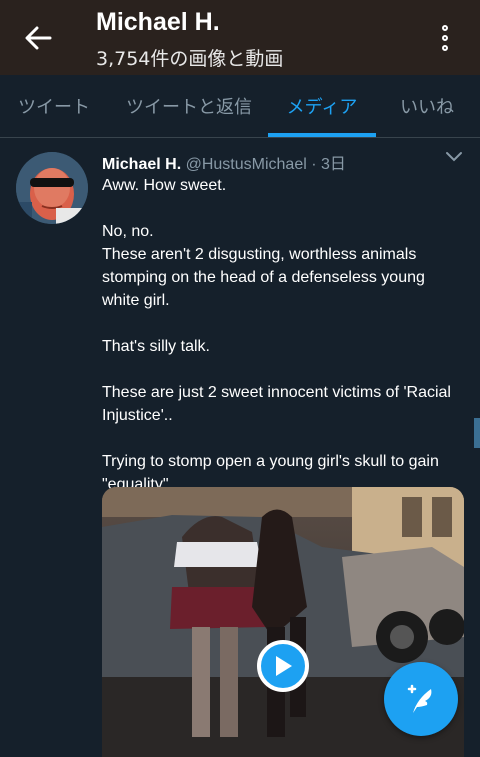  Describe the element at coordinates (322, 106) in the screenshot. I see `tab-media: メディア` at that location.